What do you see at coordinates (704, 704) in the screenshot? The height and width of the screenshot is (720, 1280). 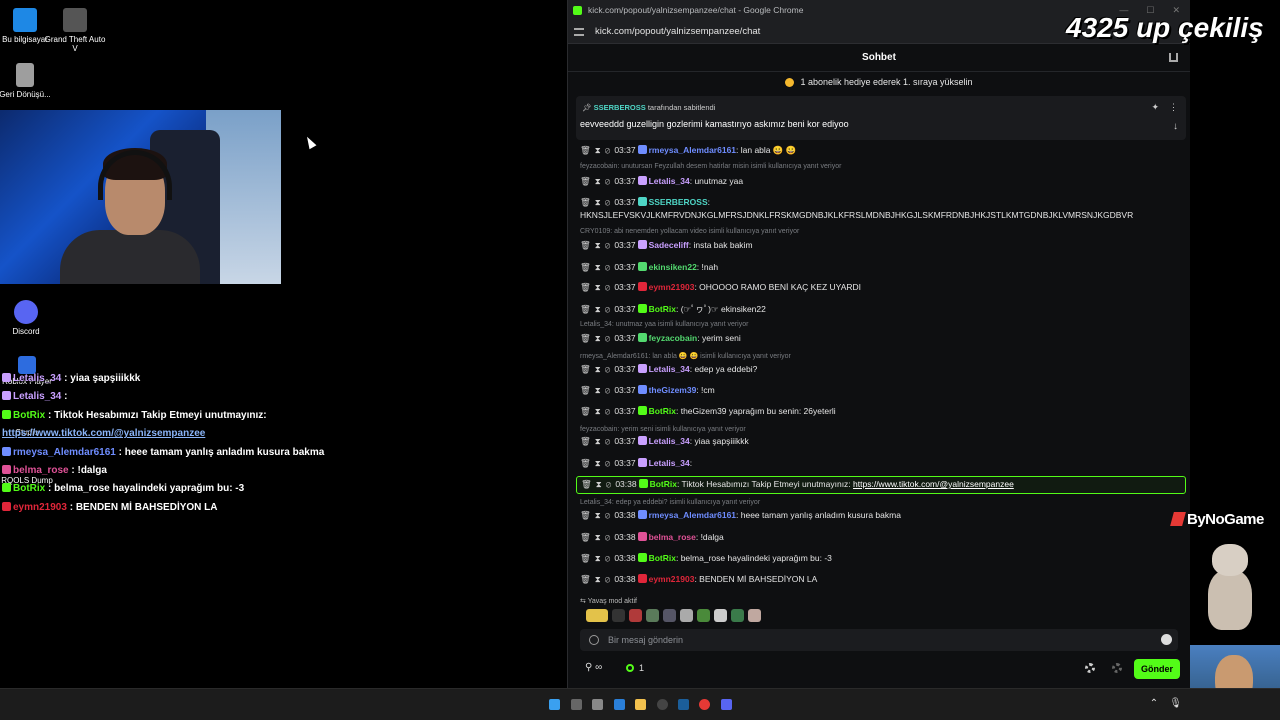 I see `chrome-icon` at bounding box center [704, 704].